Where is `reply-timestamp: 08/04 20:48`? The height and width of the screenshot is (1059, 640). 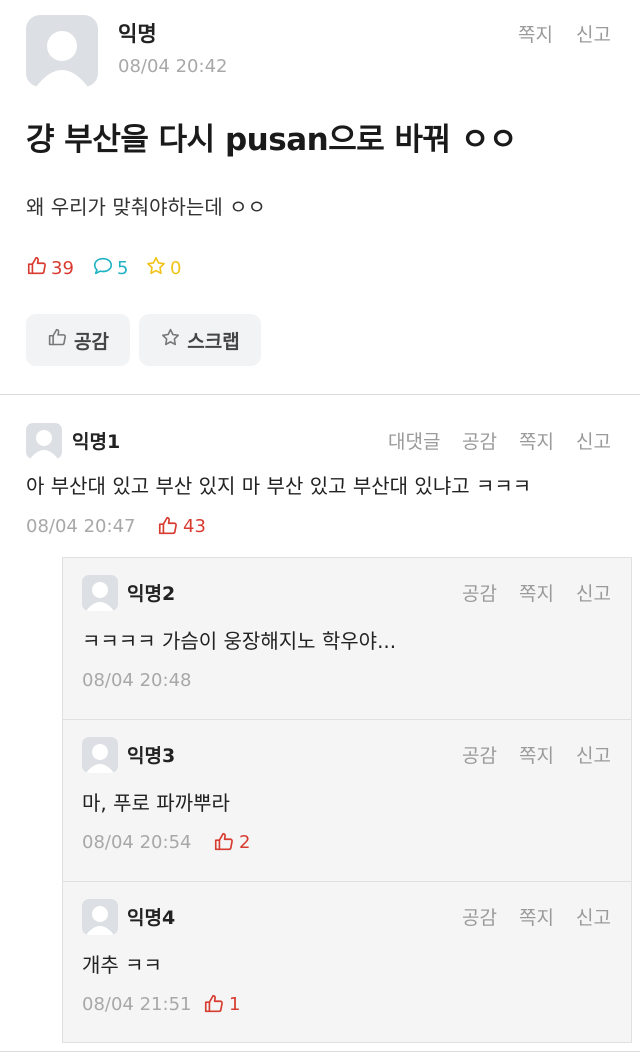
reply-timestamp: 08/04 20:48 is located at coordinates (137, 680).